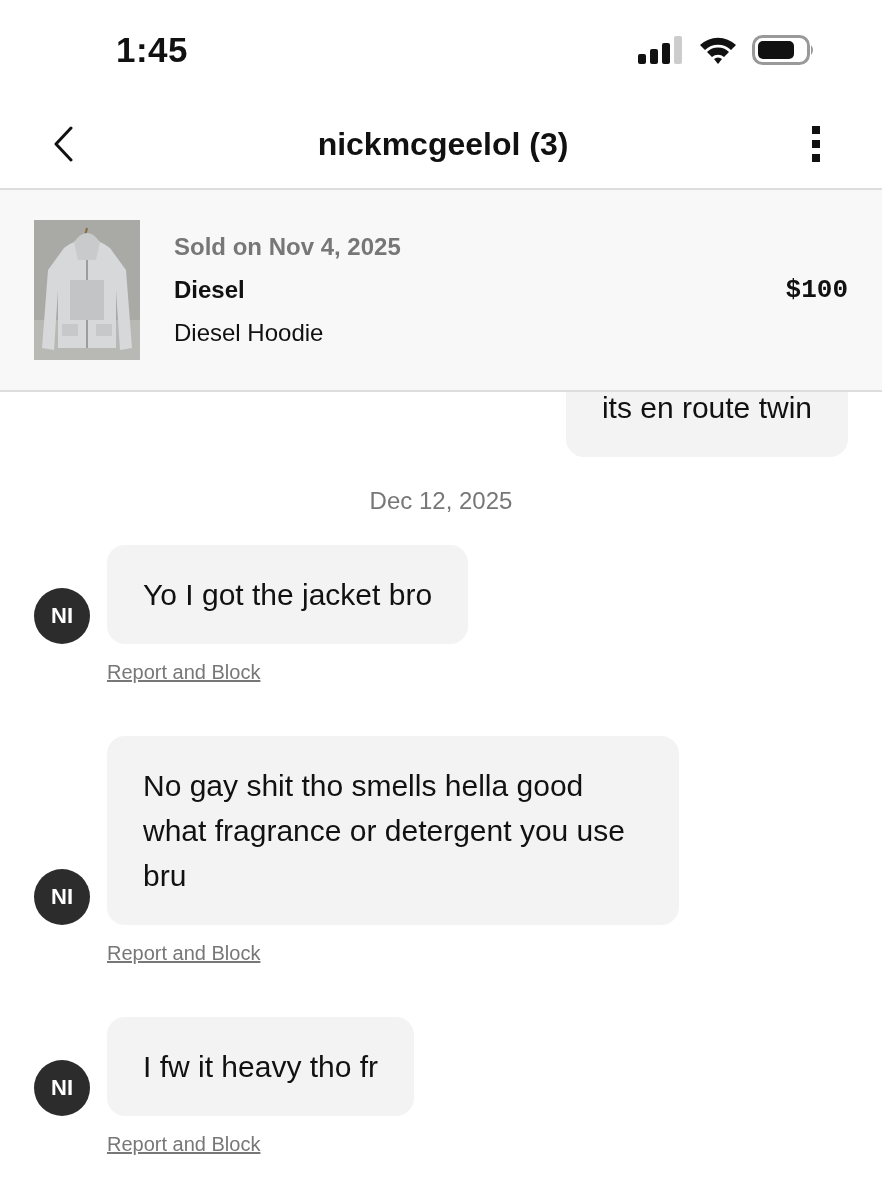 The height and width of the screenshot is (1200, 882). What do you see at coordinates (441, 501) in the screenshot?
I see `date-divider: Dec 12, 2025` at bounding box center [441, 501].